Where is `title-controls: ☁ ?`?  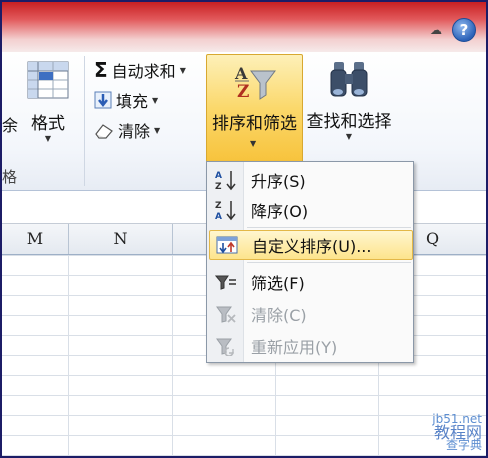
title-controls: ☁ ? is located at coordinates (453, 30).